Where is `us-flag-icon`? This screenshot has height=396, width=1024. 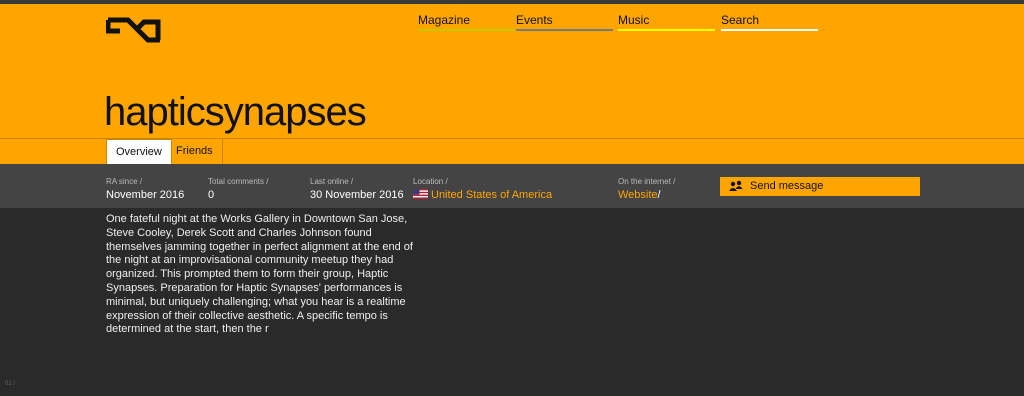
us-flag-icon is located at coordinates (420, 194).